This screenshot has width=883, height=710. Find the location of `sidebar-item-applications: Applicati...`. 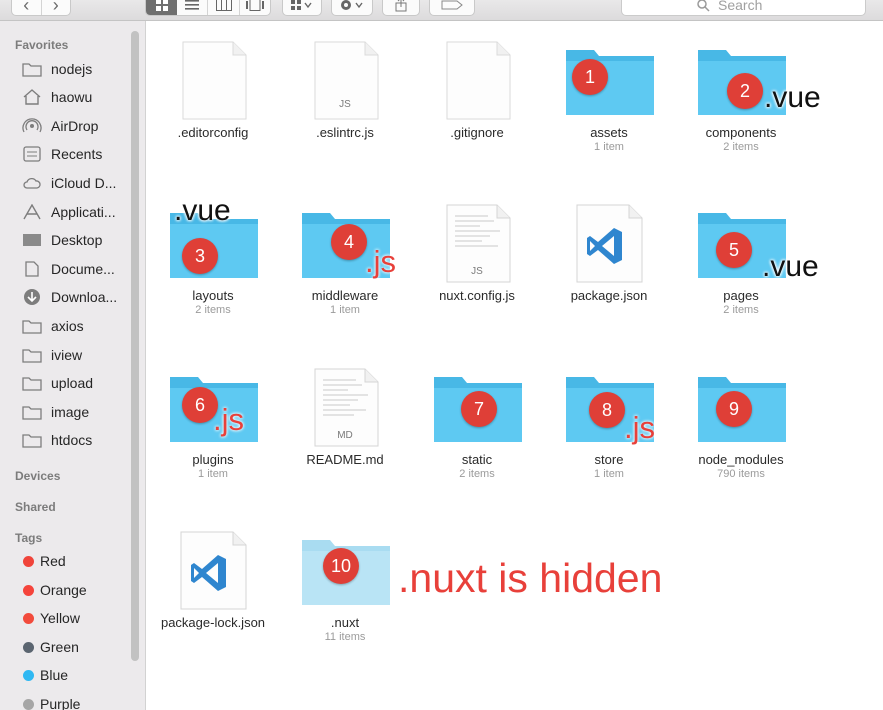

sidebar-item-applications: Applicati... is located at coordinates (77, 212).